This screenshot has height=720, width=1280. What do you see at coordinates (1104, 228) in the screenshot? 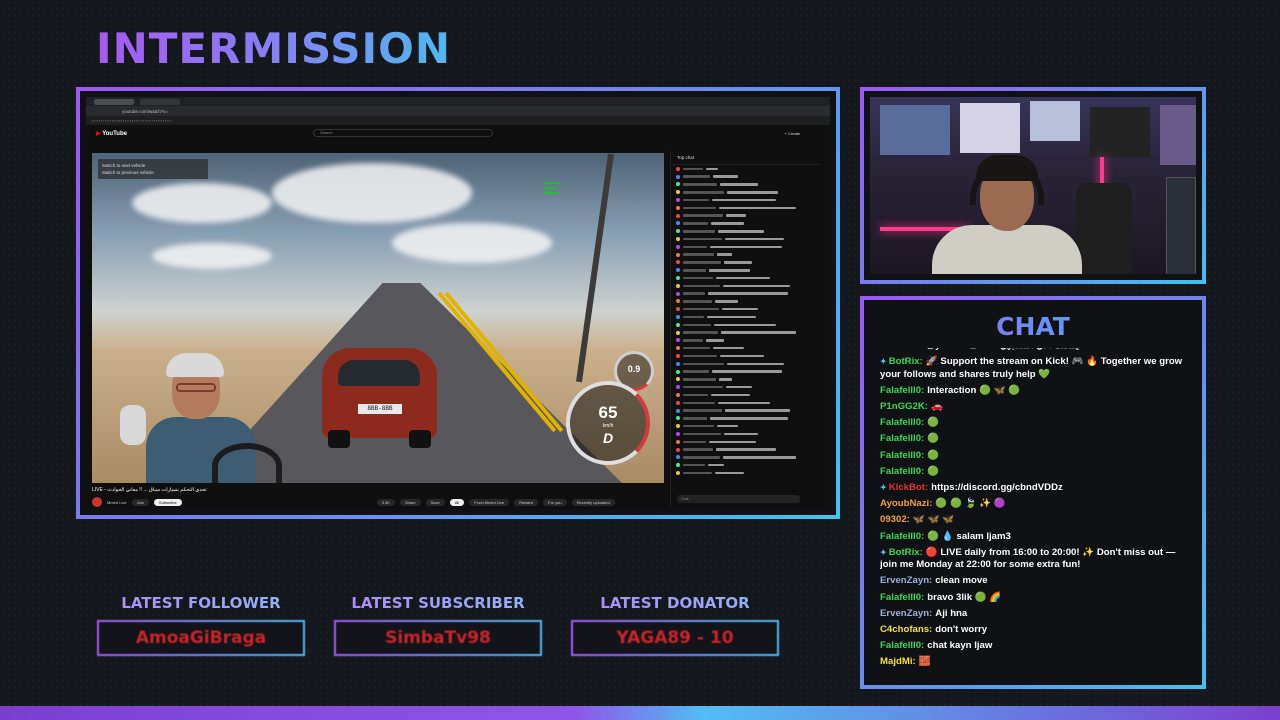
I see `gaming-chair` at bounding box center [1104, 228].